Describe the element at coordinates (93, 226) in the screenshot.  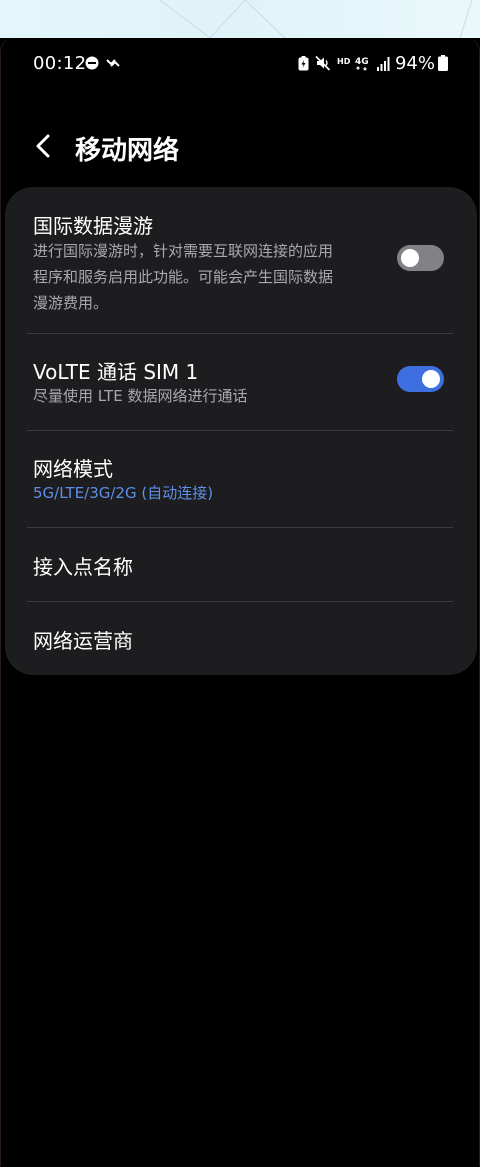
I see `intl-roaming-title: 国际数据漫游` at that location.